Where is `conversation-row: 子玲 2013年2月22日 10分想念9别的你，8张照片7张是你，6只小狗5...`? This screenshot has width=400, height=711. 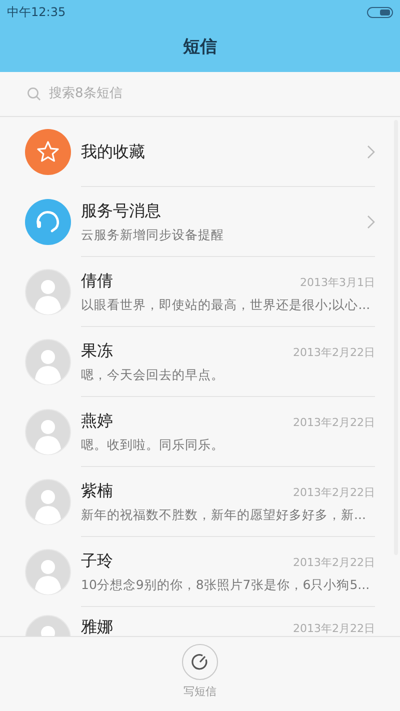 conversation-row: 子玲 2013年2月22日 10分想念9别的你，8张照片7张是你，6只小狗5... is located at coordinates (200, 572).